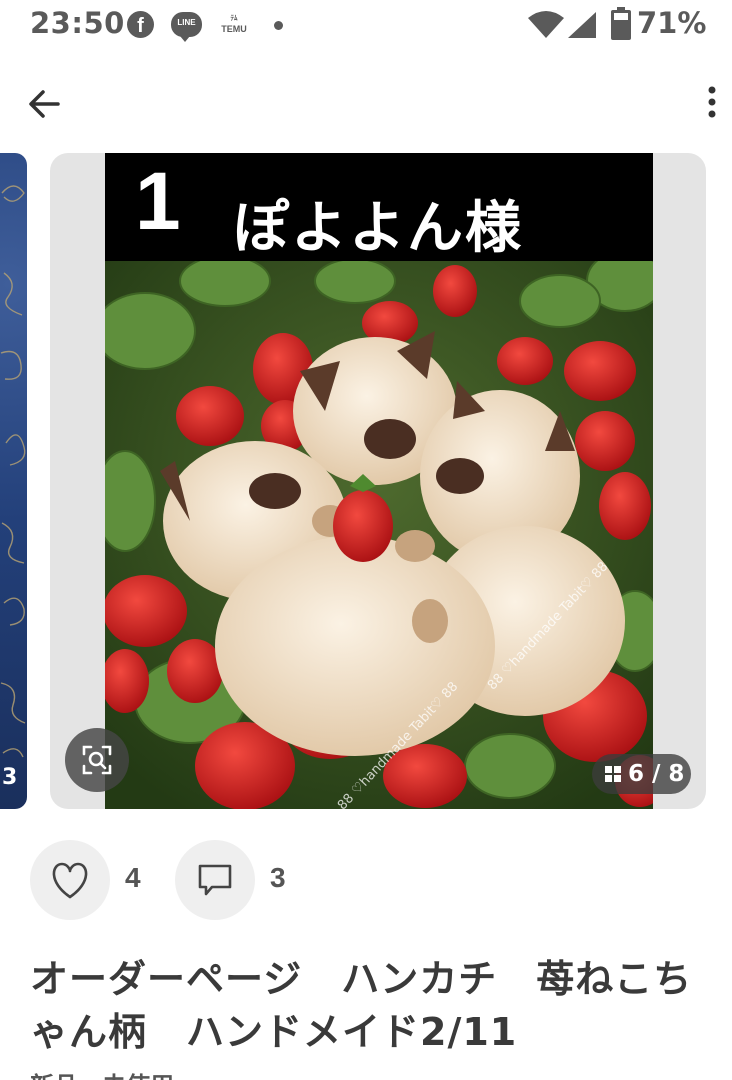  What do you see at coordinates (621, 23) in the screenshot?
I see `battery-icon` at bounding box center [621, 23].